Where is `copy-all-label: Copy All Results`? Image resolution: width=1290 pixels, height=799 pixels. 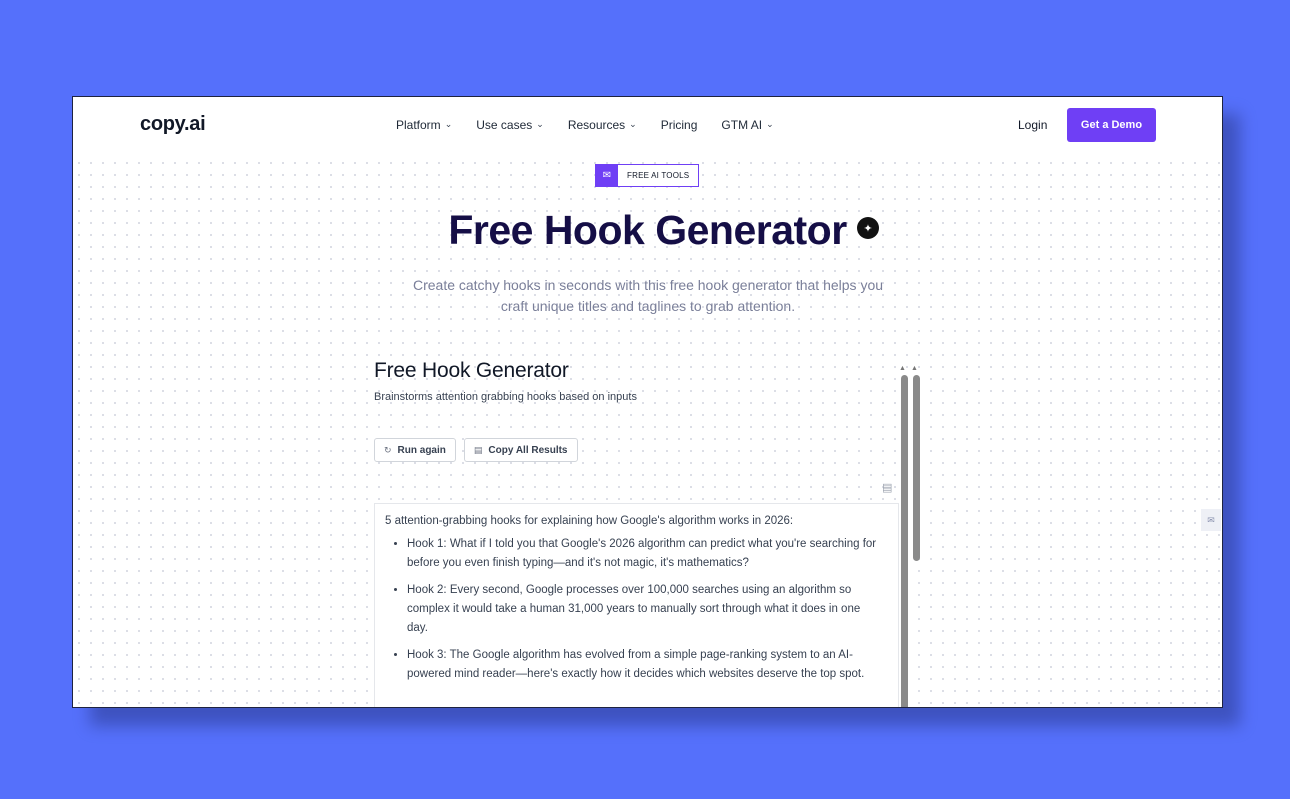 copy-all-label: Copy All Results is located at coordinates (528, 450).